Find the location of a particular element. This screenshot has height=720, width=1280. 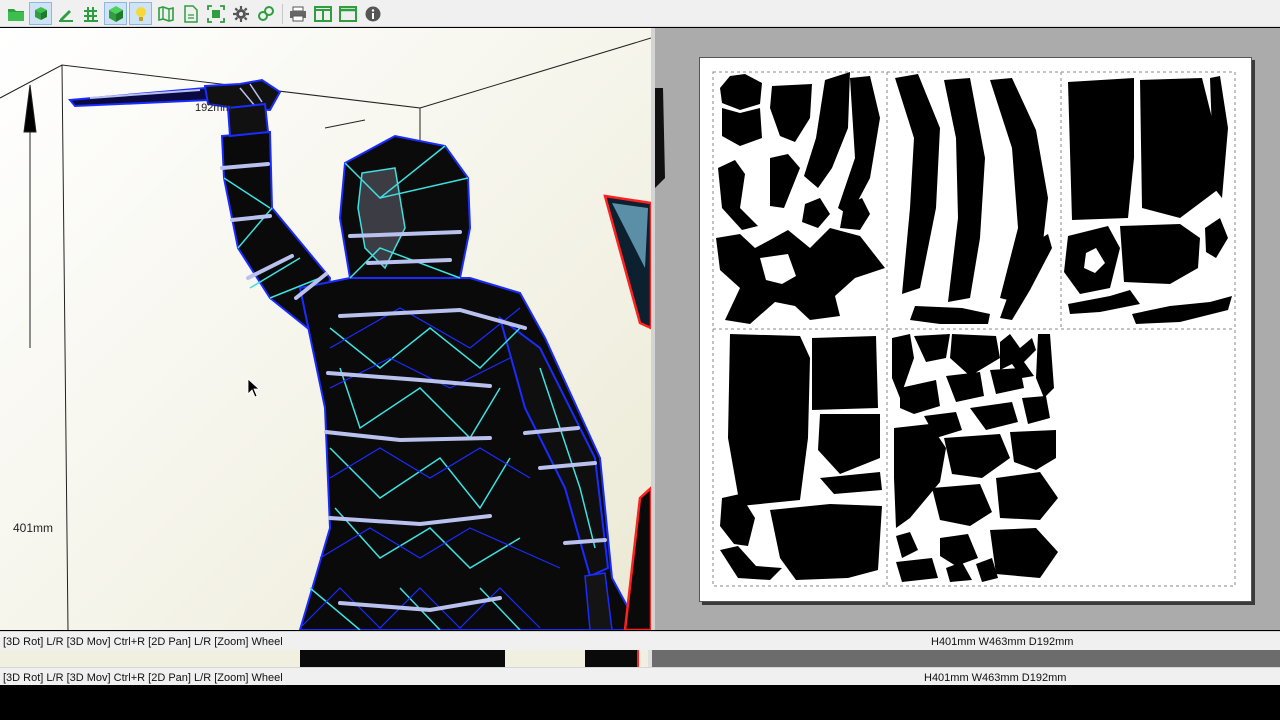

fit-view-icon is located at coordinates (215, 13).